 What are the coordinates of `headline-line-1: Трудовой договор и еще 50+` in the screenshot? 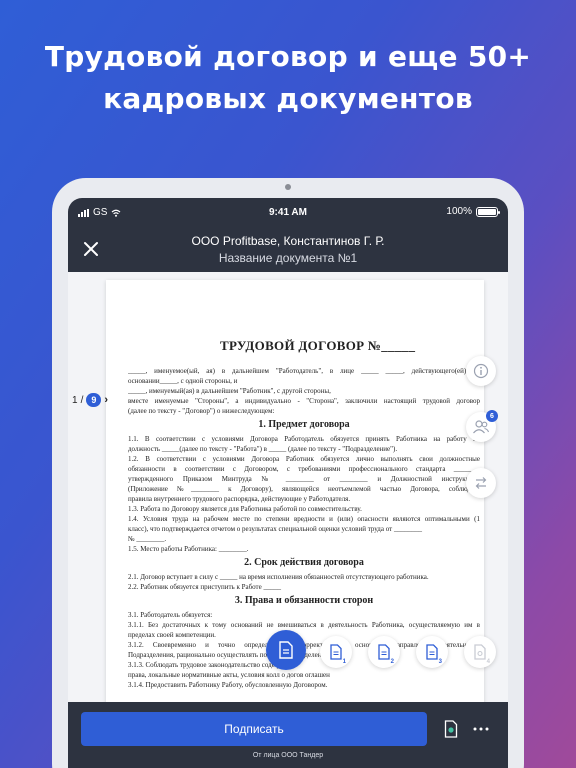 It's located at (288, 56).